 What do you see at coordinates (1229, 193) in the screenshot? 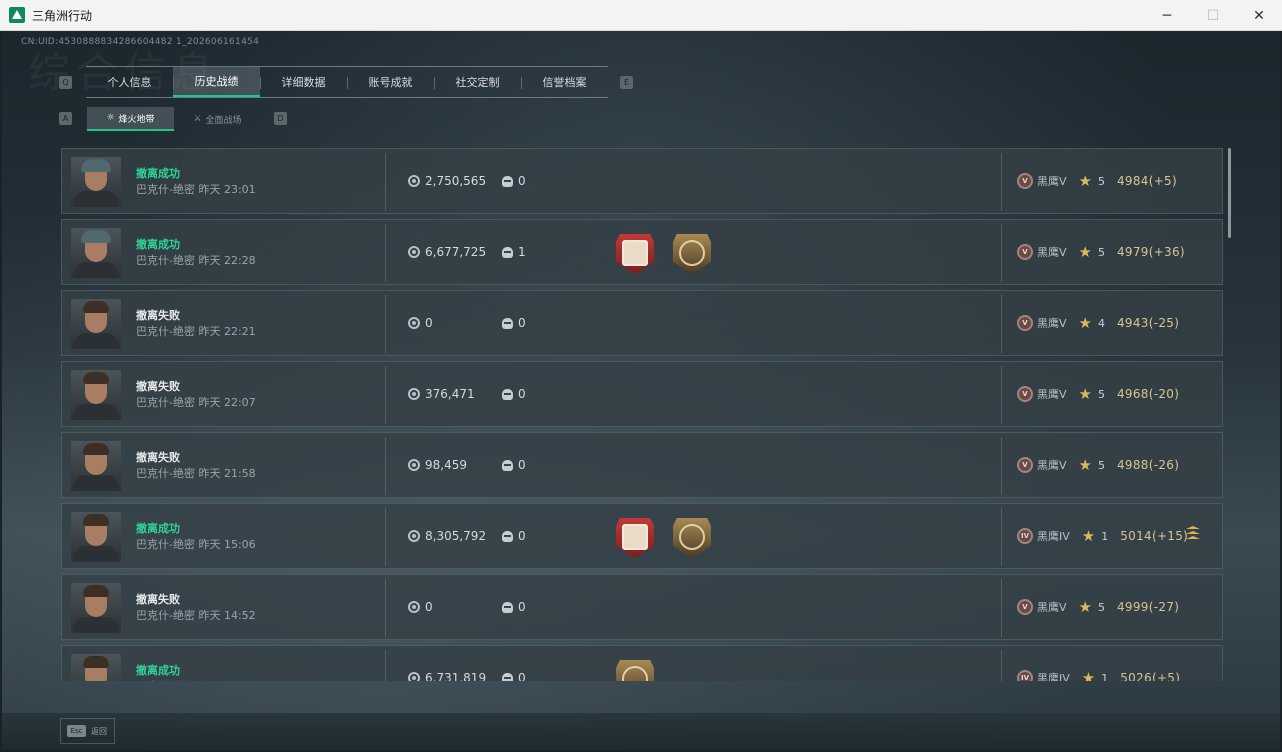
I see `list-scrollbar` at bounding box center [1229, 193].